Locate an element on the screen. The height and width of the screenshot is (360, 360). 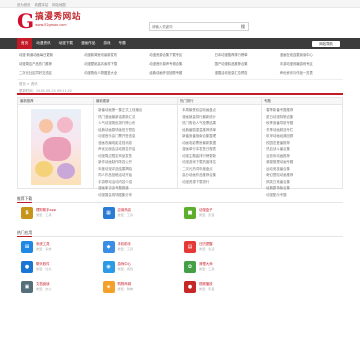
quick-link: 声优资讯与作品一览表 is located at coordinates (310, 73).